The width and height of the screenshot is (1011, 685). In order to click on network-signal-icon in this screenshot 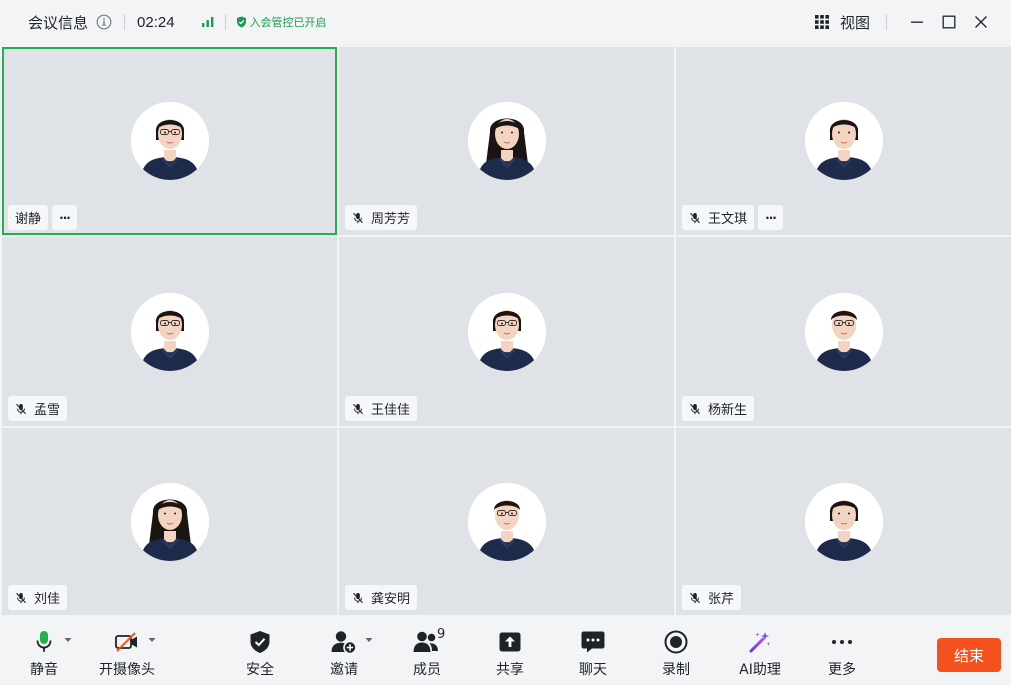, I will do `click(208, 22)`.